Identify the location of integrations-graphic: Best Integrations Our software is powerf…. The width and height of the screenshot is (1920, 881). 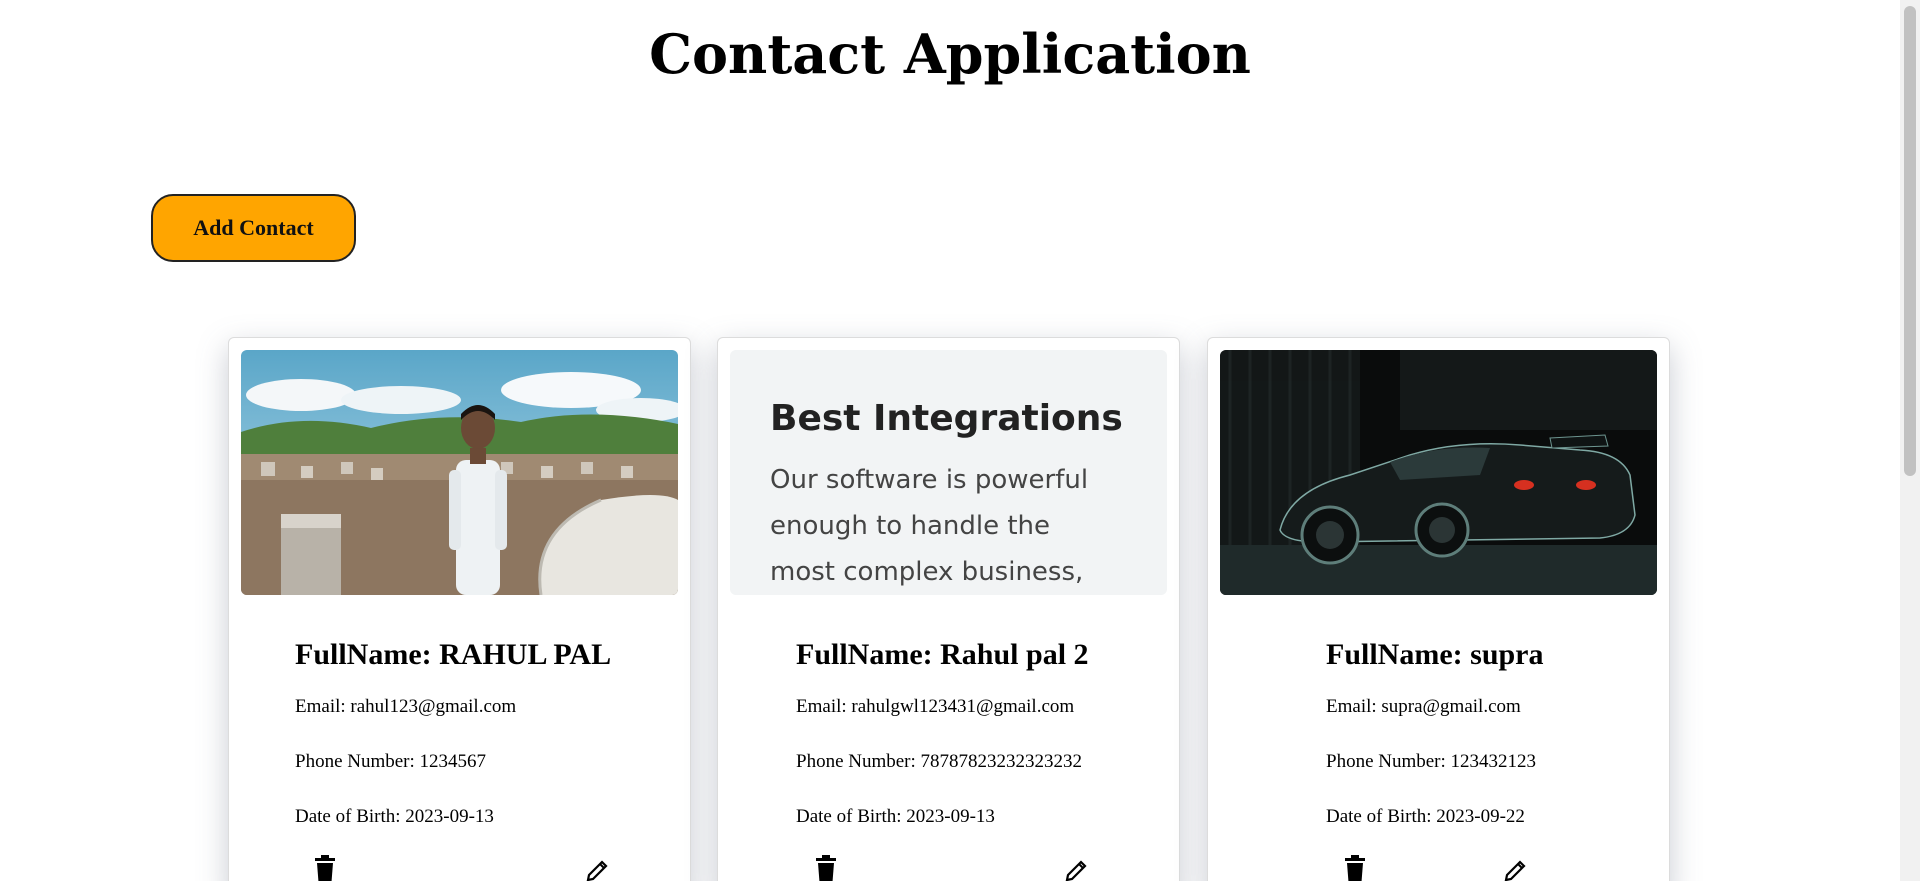
(948, 472).